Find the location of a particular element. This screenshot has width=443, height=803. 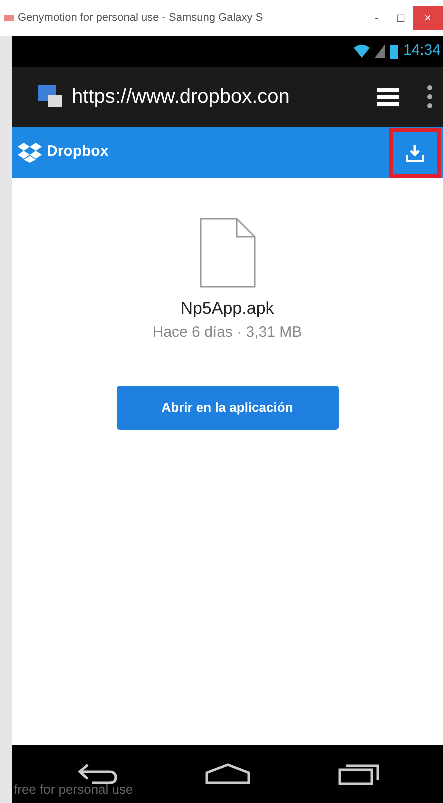

file-name: Np5App.apk is located at coordinates (227, 309).